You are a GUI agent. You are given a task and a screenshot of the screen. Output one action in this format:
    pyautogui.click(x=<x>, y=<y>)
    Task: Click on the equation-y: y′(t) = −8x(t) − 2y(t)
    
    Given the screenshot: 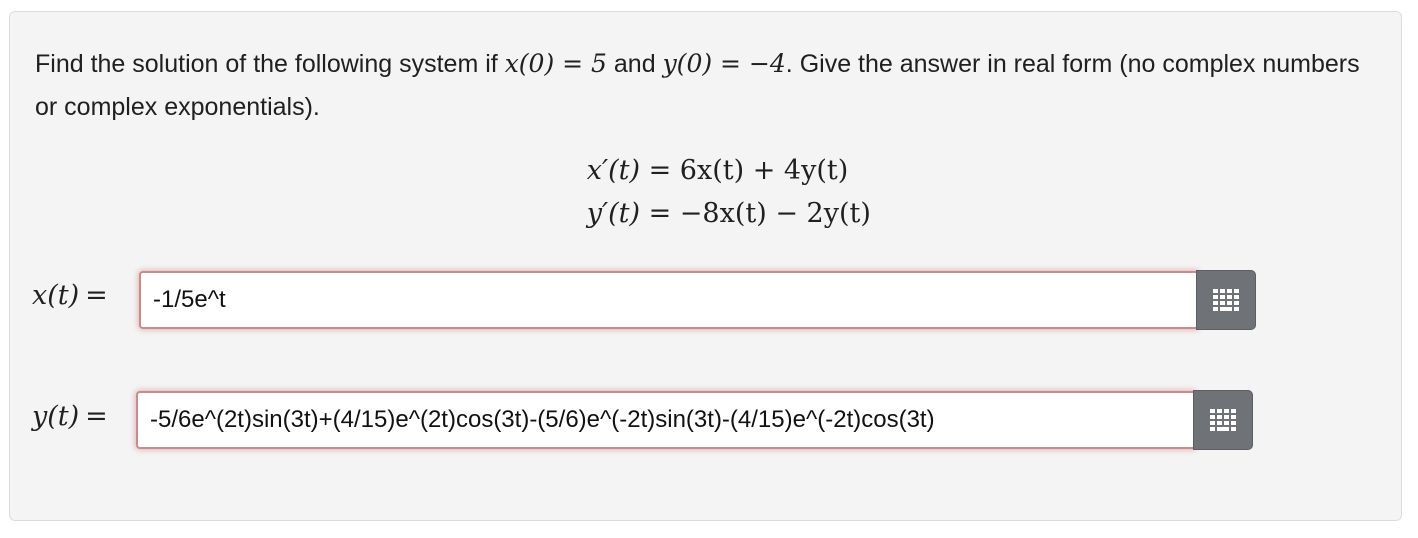 What is the action you would take?
    pyautogui.click(x=709, y=213)
    